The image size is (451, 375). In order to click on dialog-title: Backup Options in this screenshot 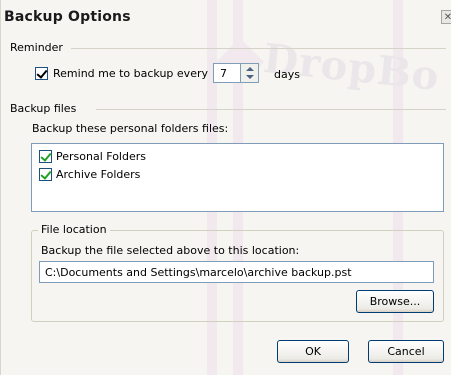, I will do `click(67, 17)`.